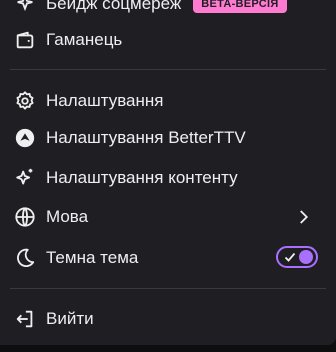  Describe the element at coordinates (240, 6) in the screenshot. I see `beta-badge: BETA-ВЕРСІЯ` at that location.